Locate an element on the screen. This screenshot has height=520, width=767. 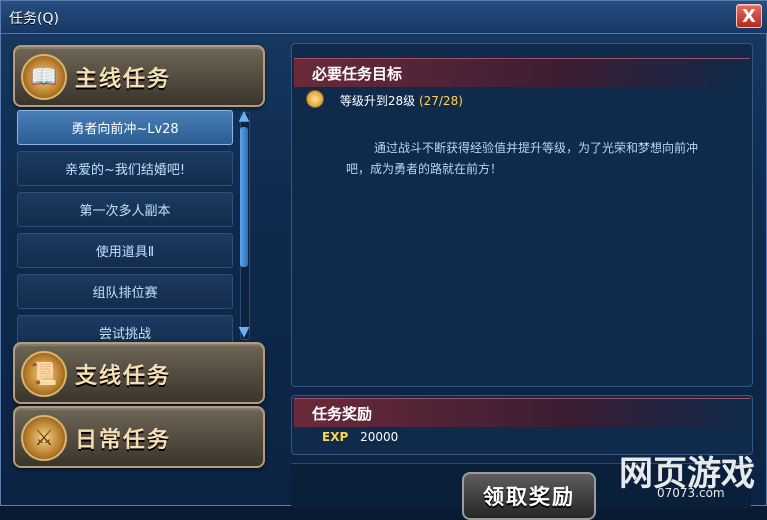
objective-heading: 必要任务目标 is located at coordinates (357, 74).